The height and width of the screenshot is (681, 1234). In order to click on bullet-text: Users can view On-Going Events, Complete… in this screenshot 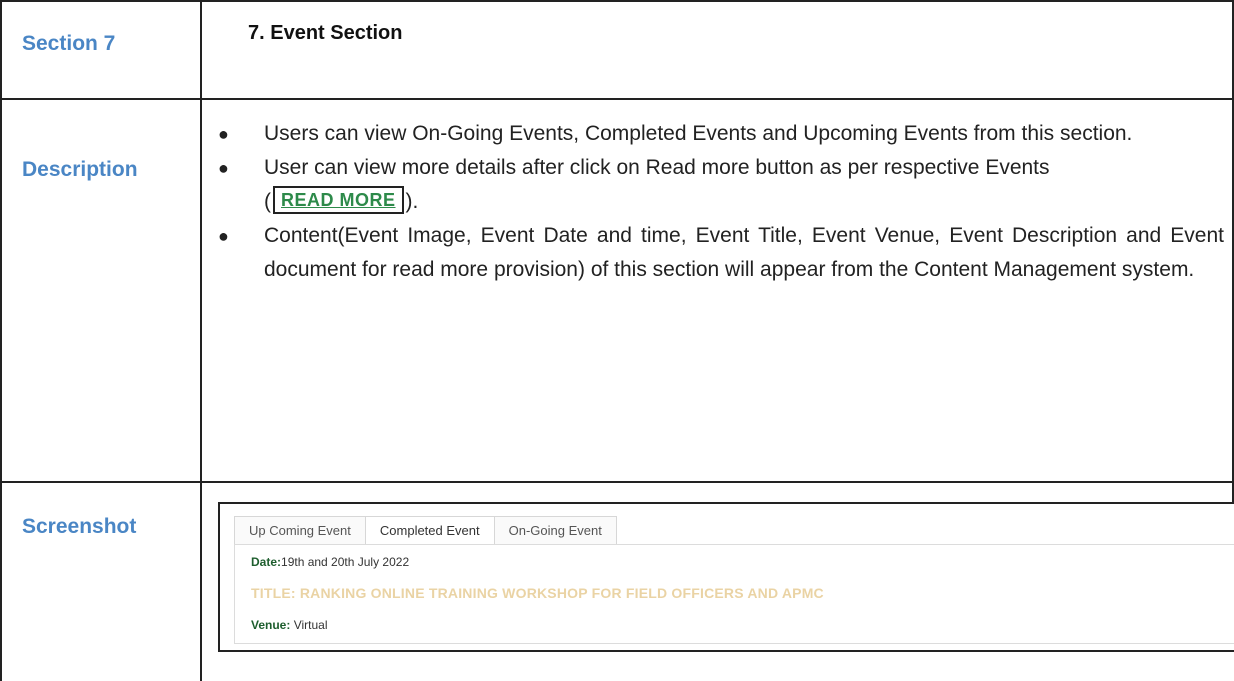, I will do `click(698, 133)`.